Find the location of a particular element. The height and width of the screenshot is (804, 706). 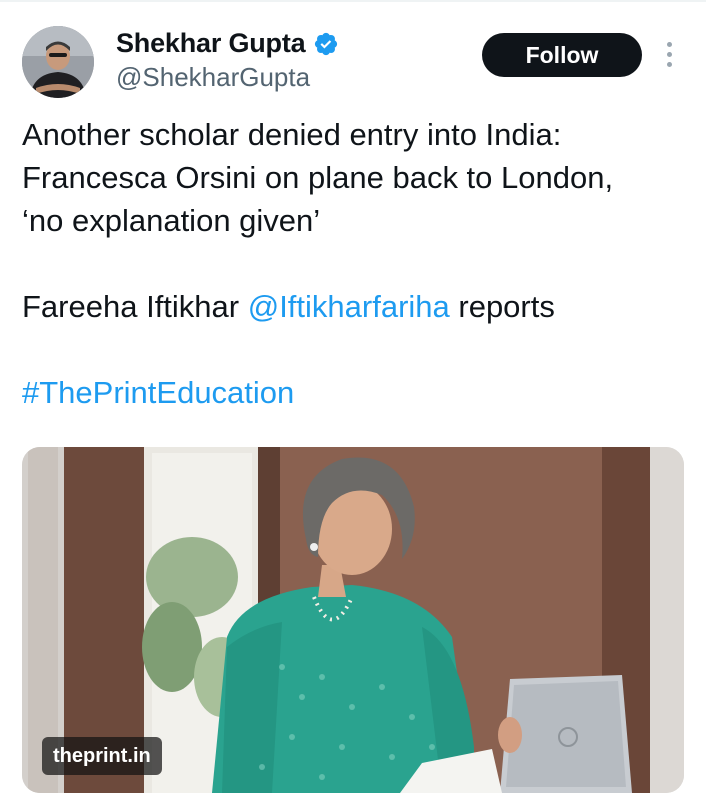

tweet-byline: Fareeha Iftikhar @Iftikharfariha reports is located at coordinates (354, 306).